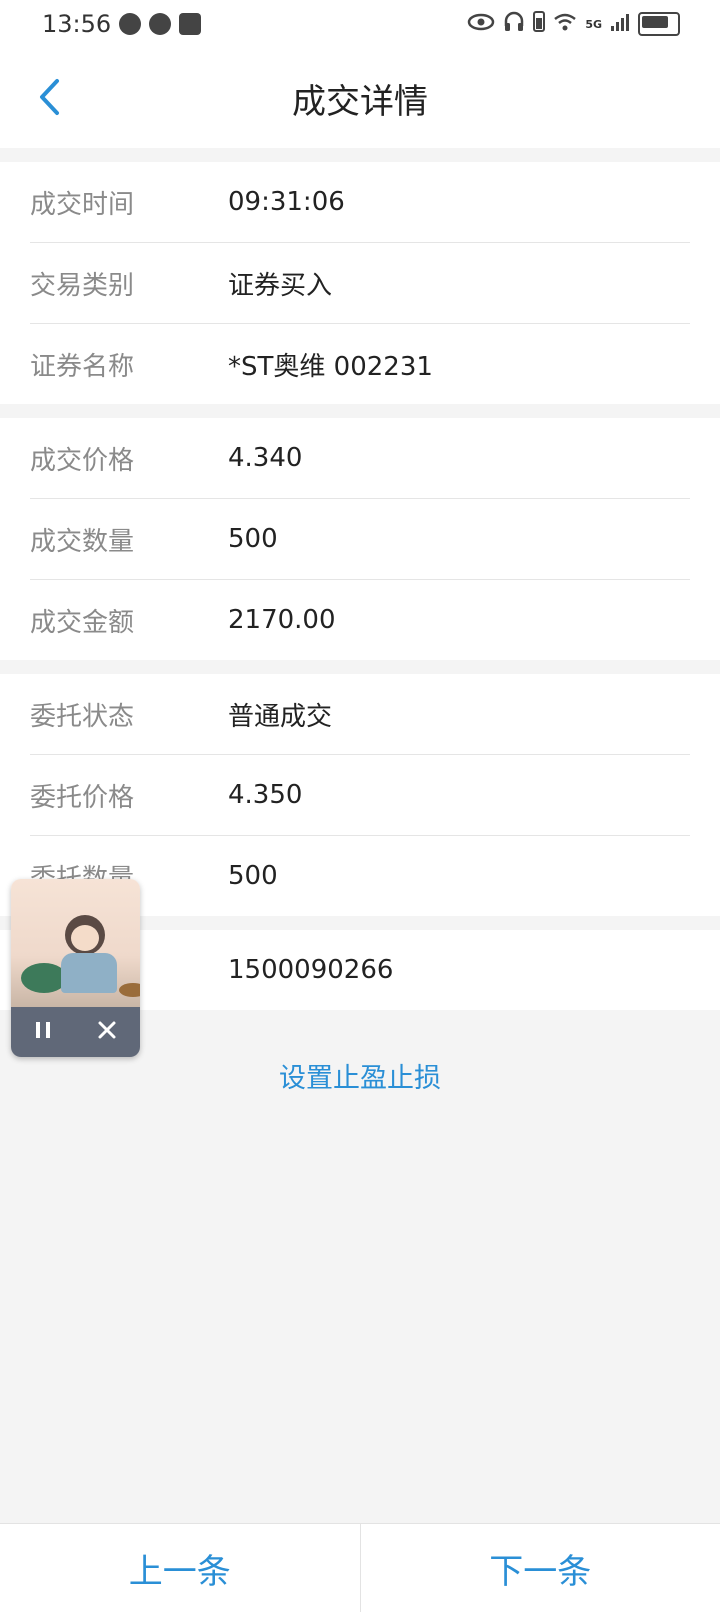  What do you see at coordinates (77, 24) in the screenshot?
I see `status-time: 13:56` at bounding box center [77, 24].